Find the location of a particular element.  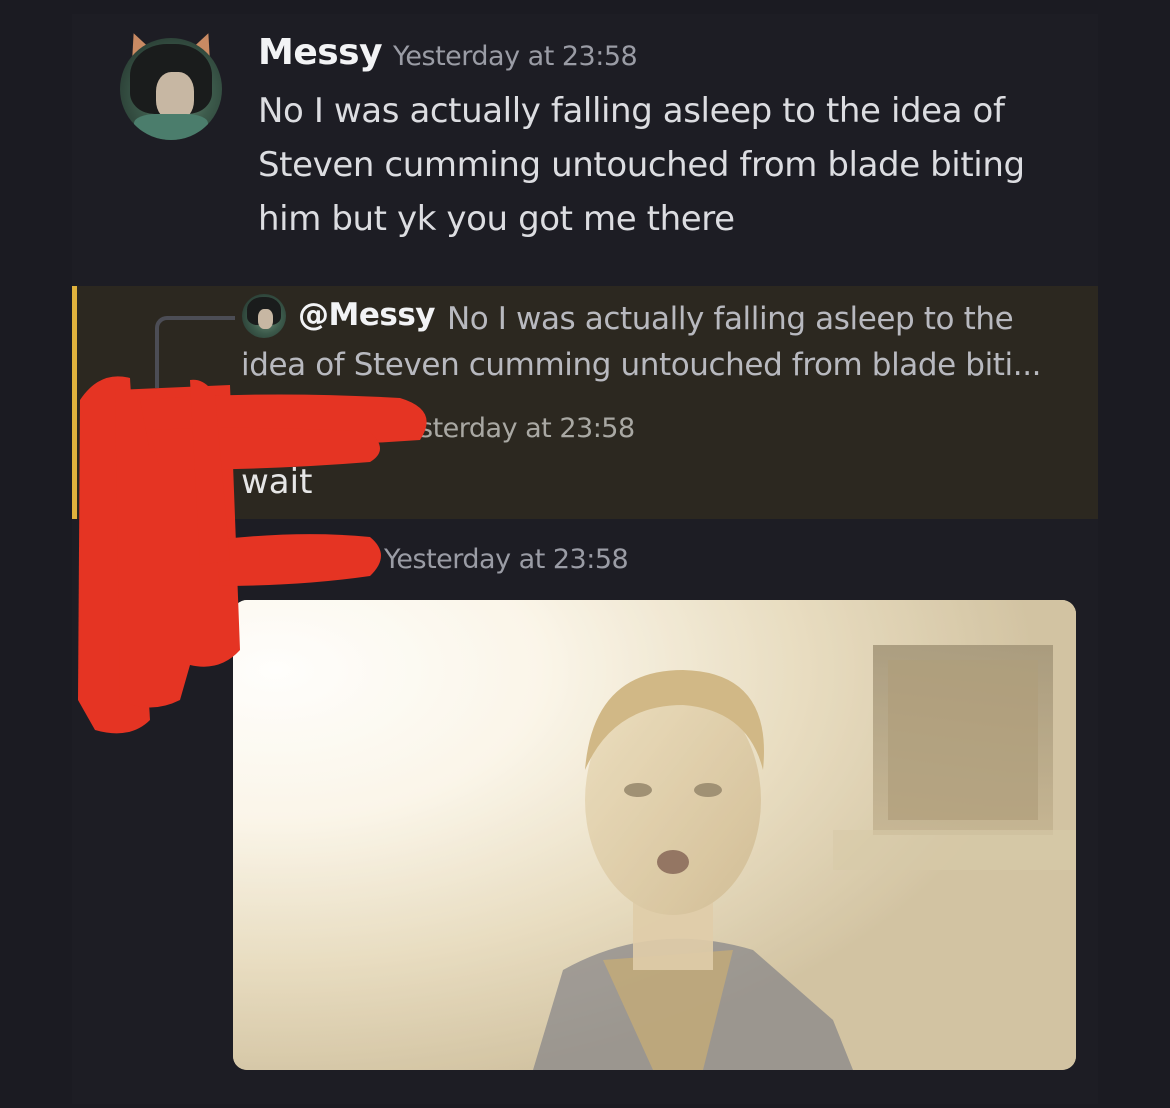

message-timestamp: sterday at 23:58 is located at coordinates (527, 428).